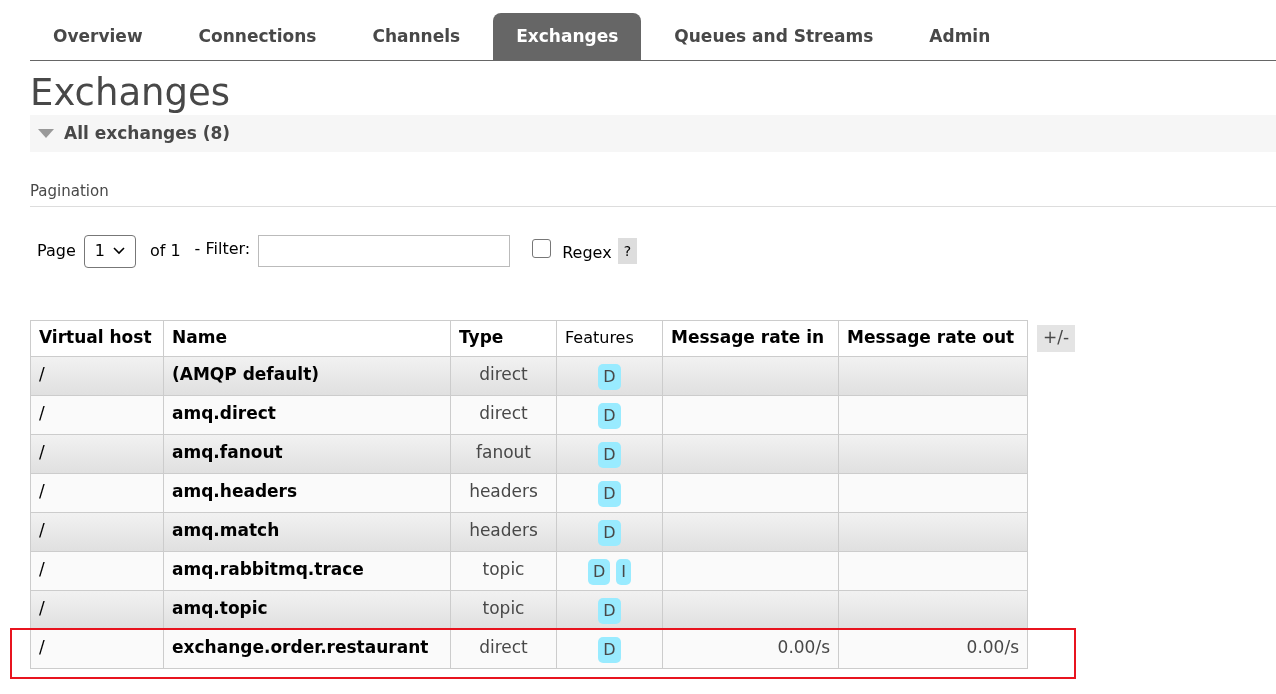 The height and width of the screenshot is (694, 1276). Describe the element at coordinates (46, 133) in the screenshot. I see `triangle-icon` at that location.